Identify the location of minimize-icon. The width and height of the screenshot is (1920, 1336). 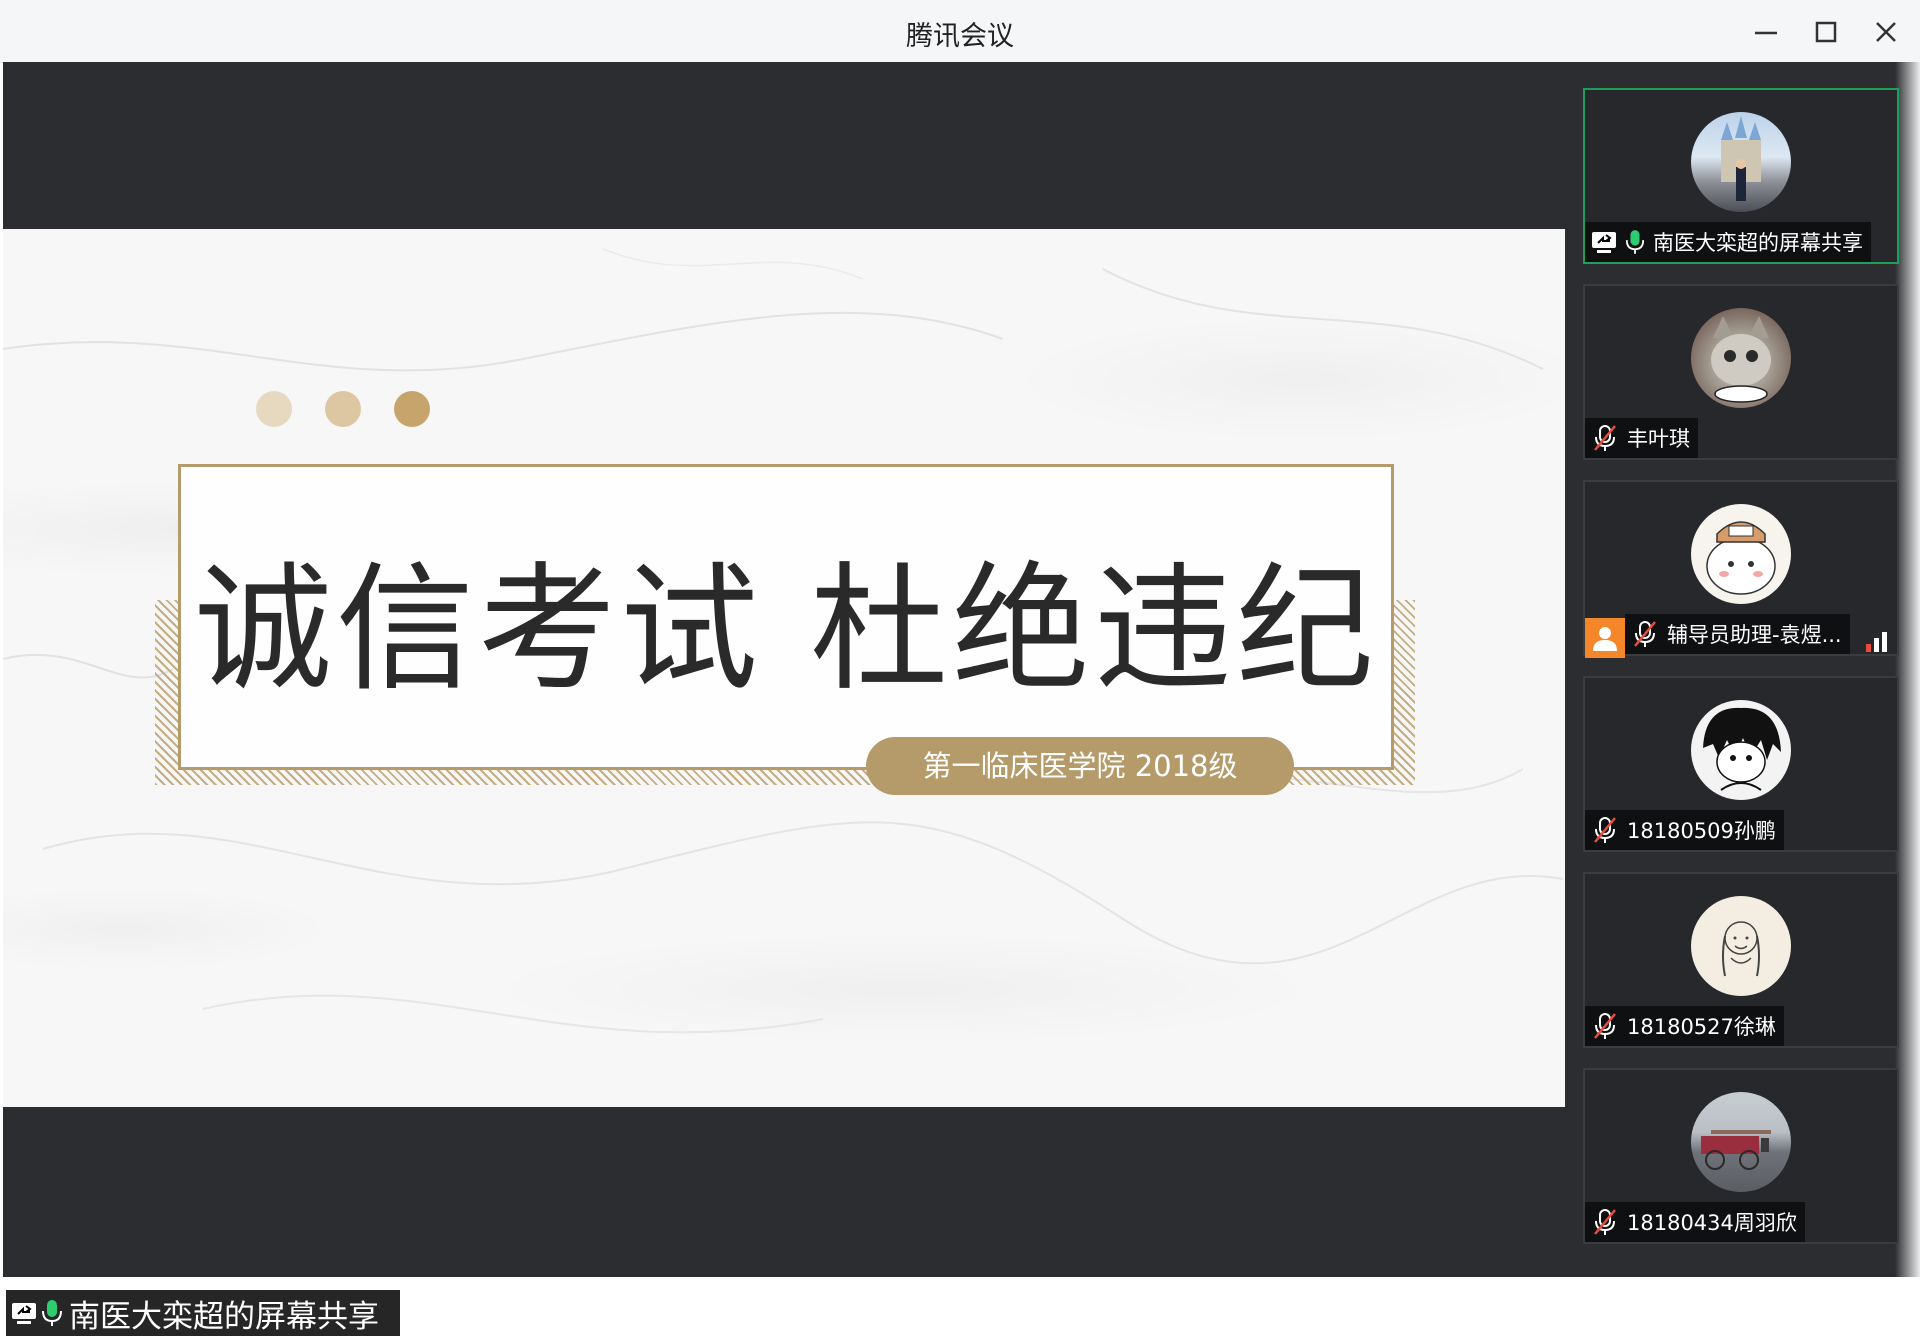
(1766, 33).